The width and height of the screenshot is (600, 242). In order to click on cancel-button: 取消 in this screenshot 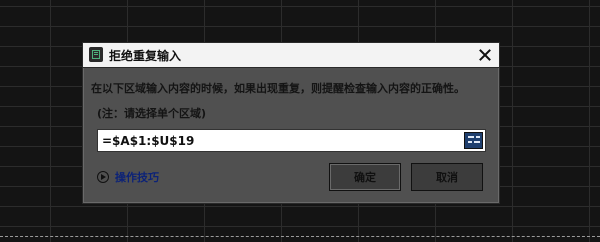, I will do `click(447, 177)`.